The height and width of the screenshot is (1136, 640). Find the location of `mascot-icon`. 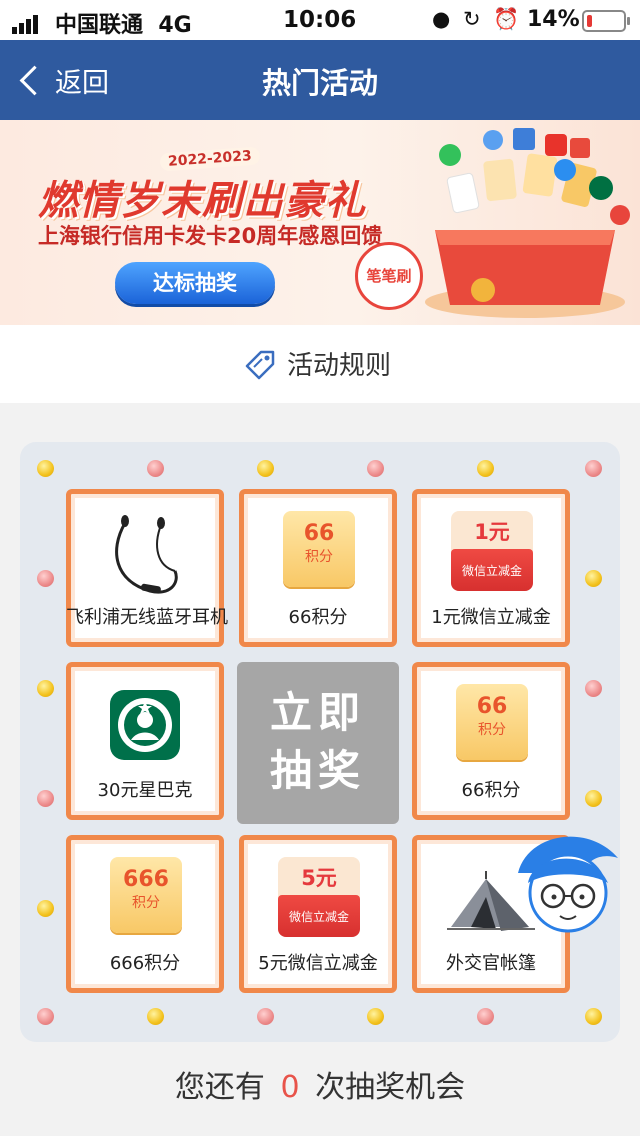

mascot-icon is located at coordinates (568, 884).